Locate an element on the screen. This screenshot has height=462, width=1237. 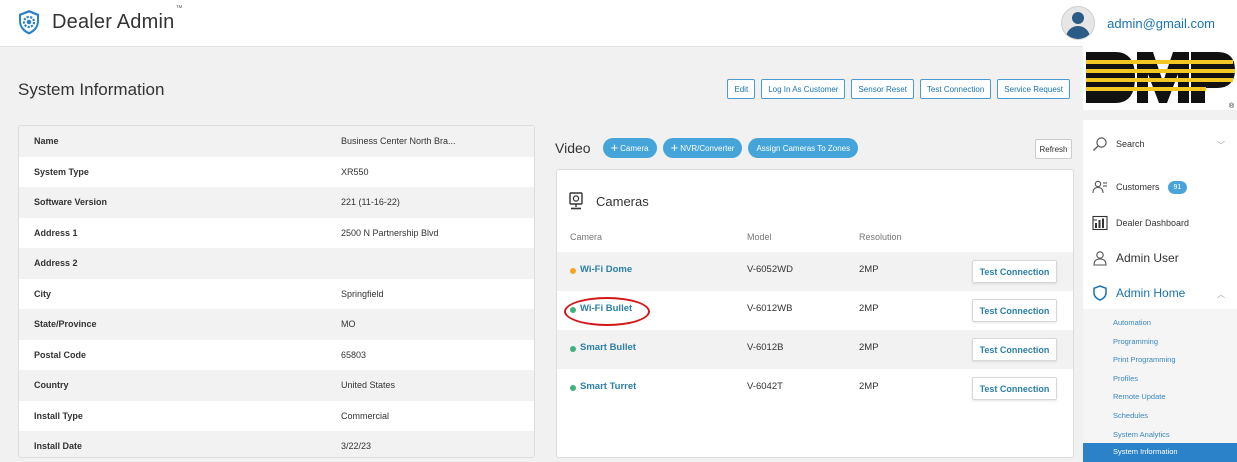
info-label: Postal Code is located at coordinates (60, 354).